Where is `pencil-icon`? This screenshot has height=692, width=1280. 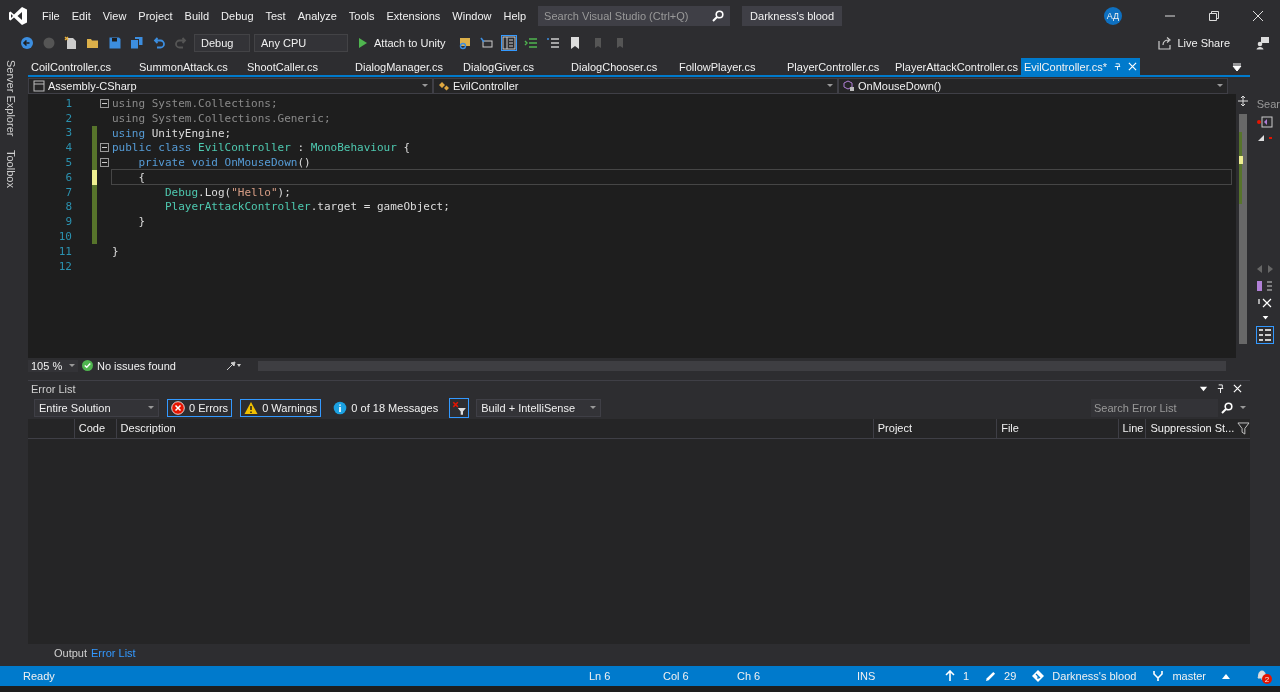 pencil-icon is located at coordinates (991, 676).